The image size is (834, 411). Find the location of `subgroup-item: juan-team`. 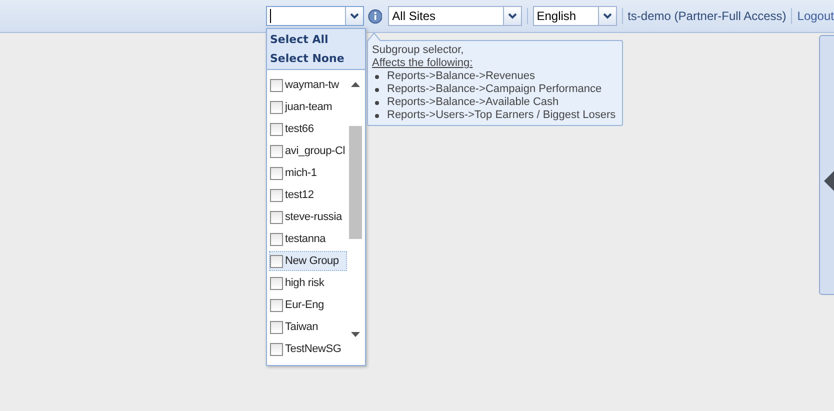

subgroup-item: juan-team is located at coordinates (308, 107).